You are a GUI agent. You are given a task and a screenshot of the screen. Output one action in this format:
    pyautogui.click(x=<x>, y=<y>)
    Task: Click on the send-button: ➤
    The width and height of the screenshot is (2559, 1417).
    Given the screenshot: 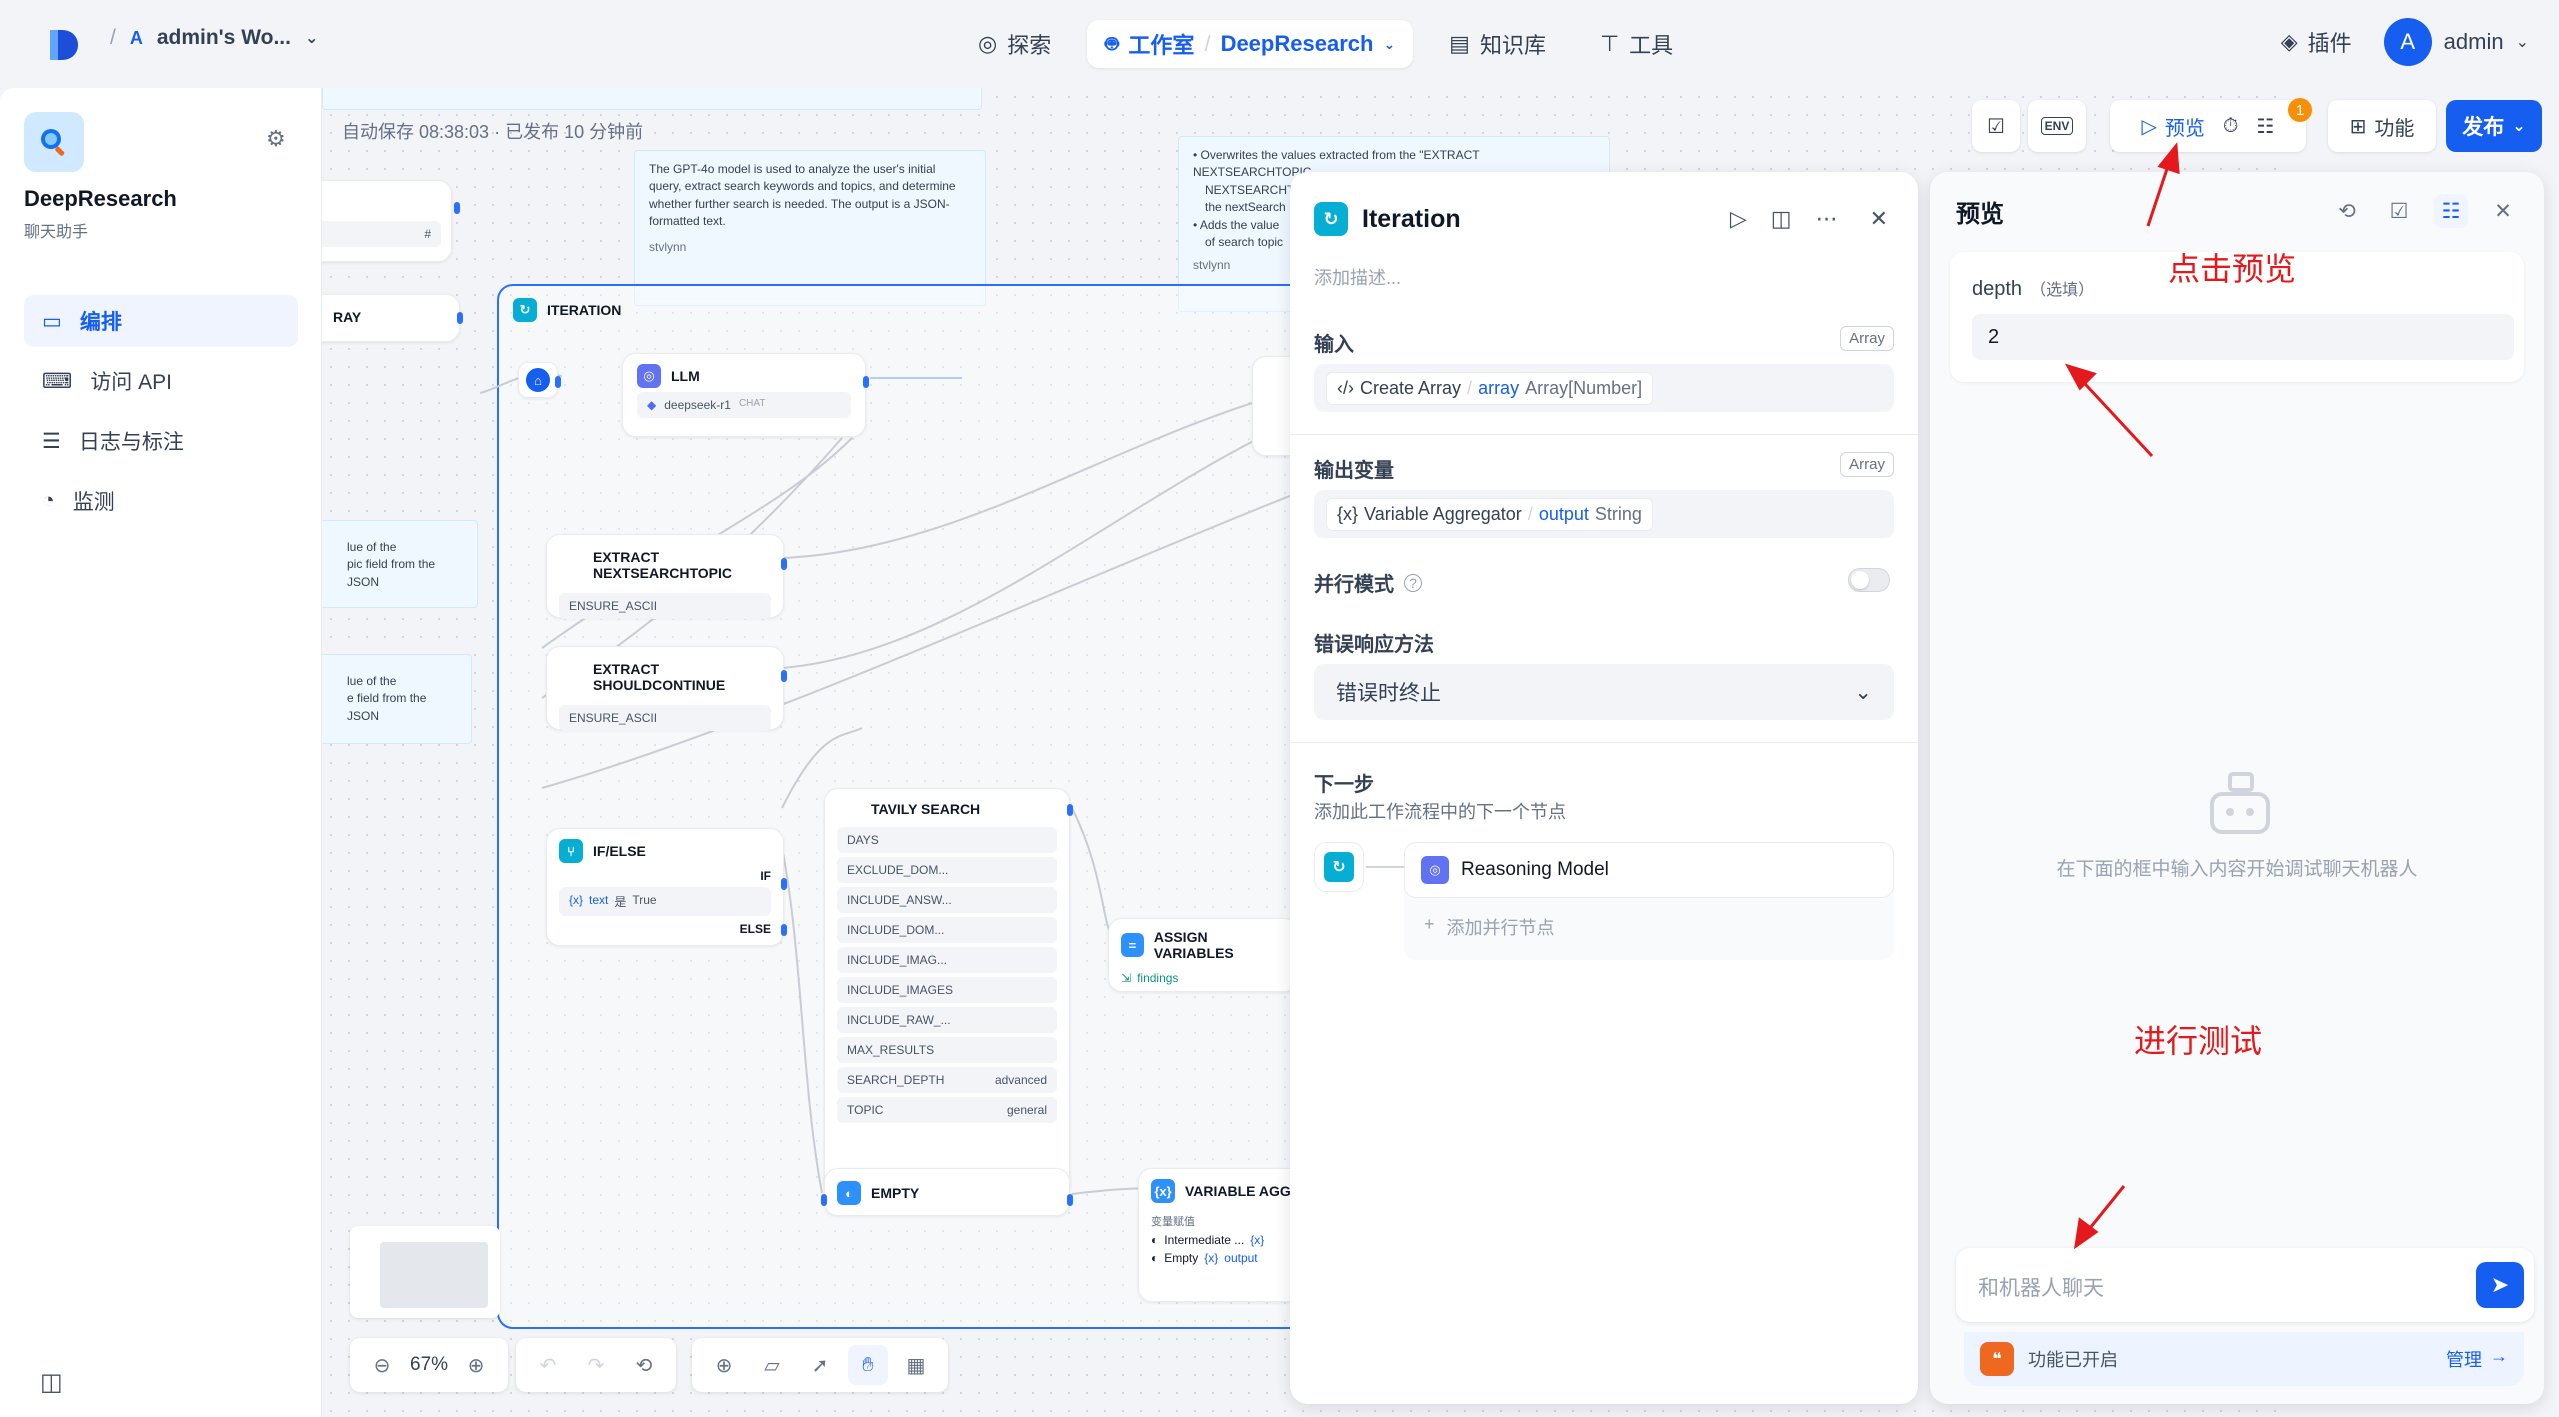 What is the action you would take?
    pyautogui.click(x=2500, y=1285)
    